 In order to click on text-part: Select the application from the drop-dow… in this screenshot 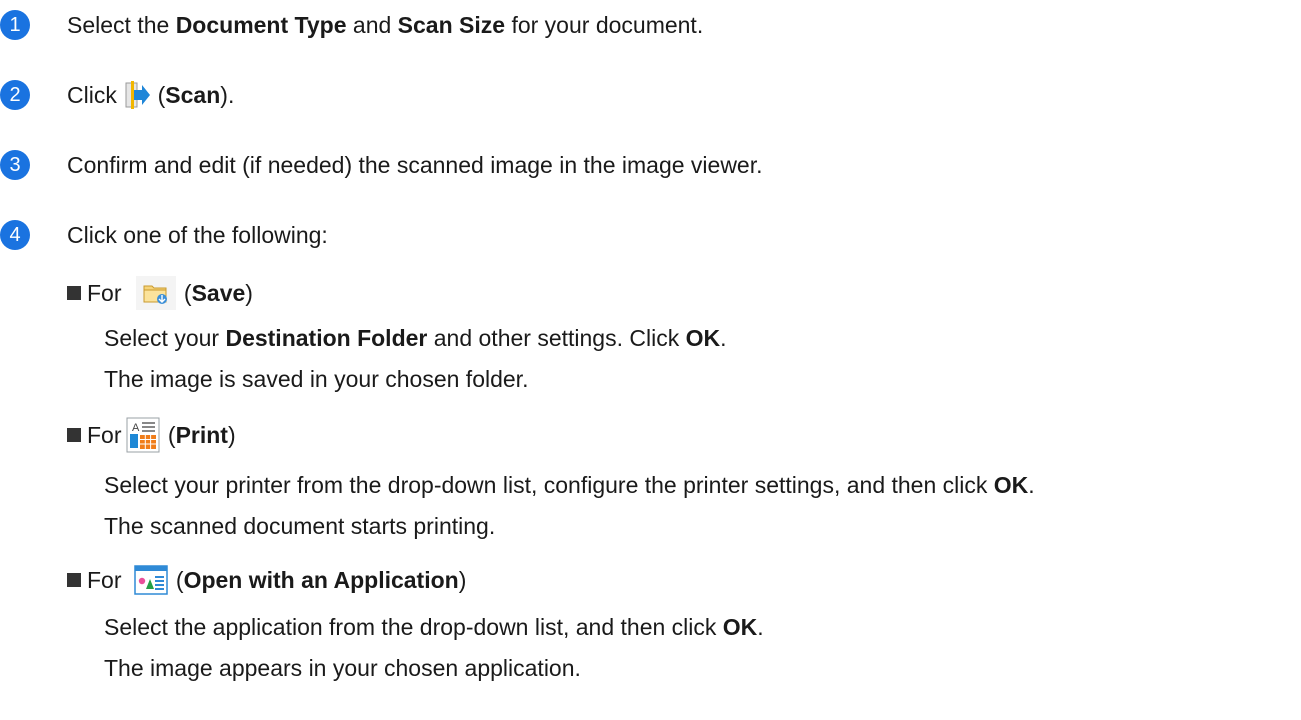, I will do `click(413, 627)`.